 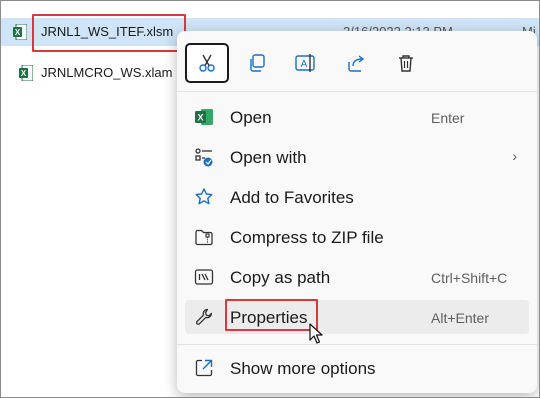 What do you see at coordinates (204, 277) in the screenshot?
I see `path-icon` at bounding box center [204, 277].